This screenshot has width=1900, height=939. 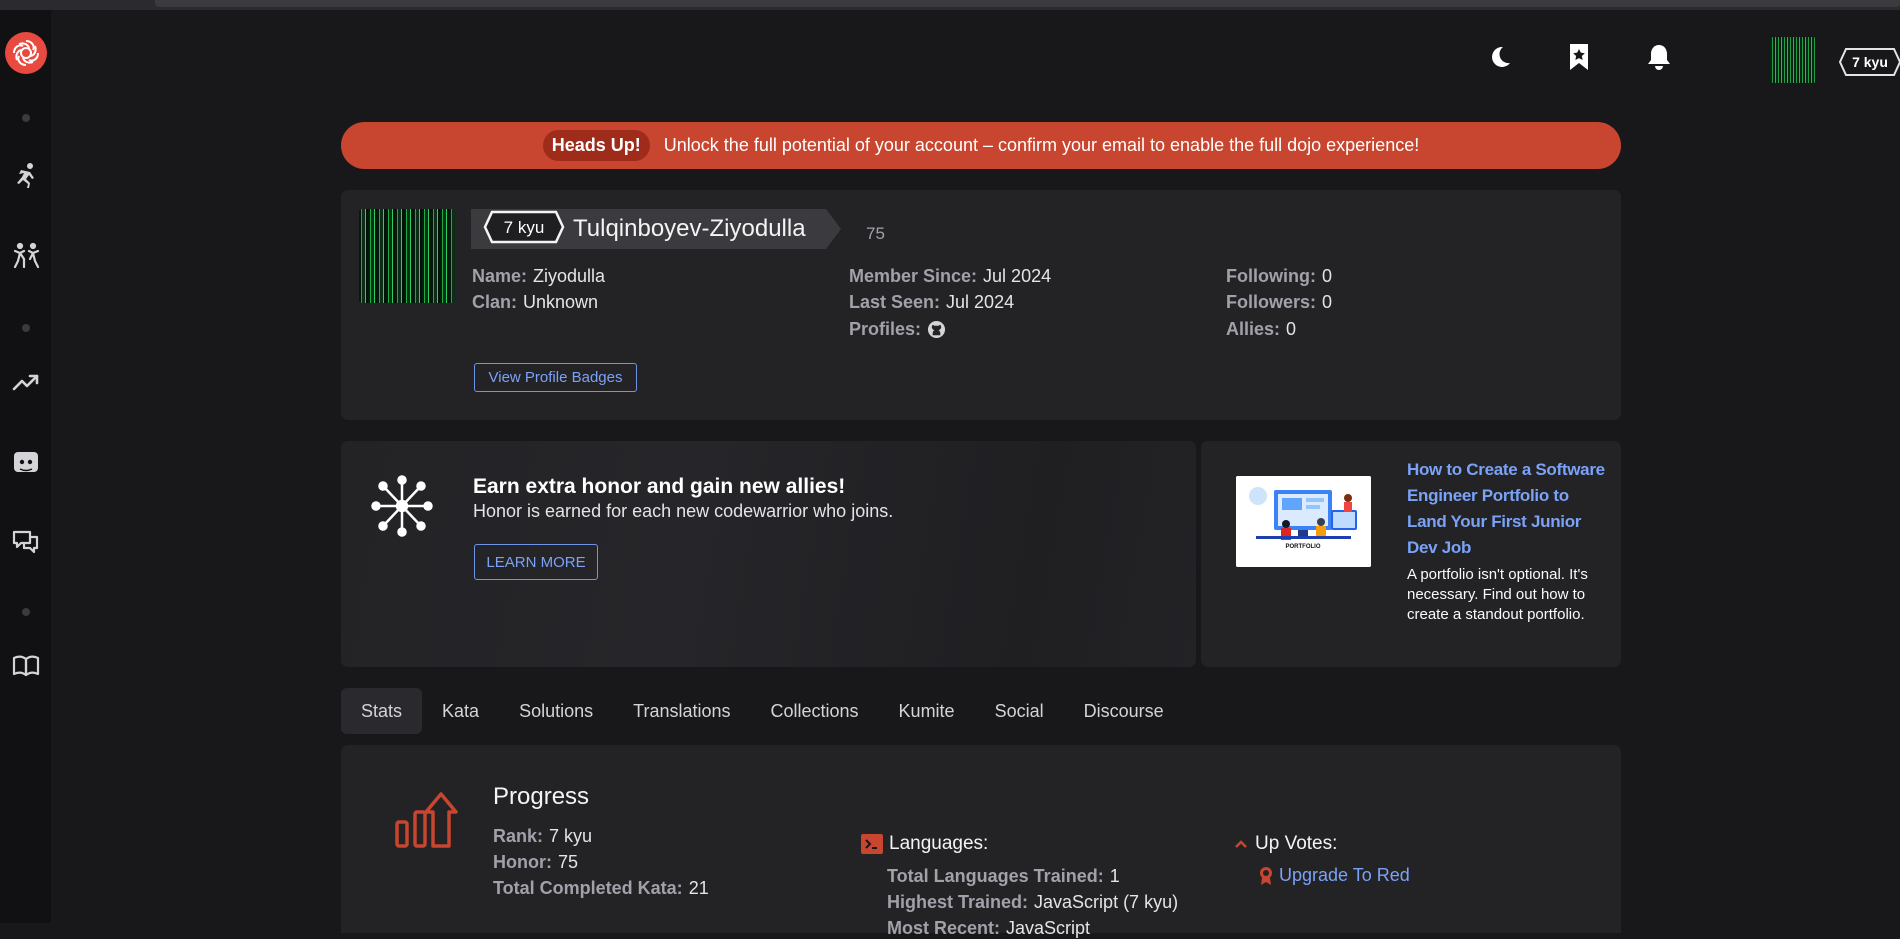 I want to click on rank-badge: 7 kyu, so click(x=524, y=229).